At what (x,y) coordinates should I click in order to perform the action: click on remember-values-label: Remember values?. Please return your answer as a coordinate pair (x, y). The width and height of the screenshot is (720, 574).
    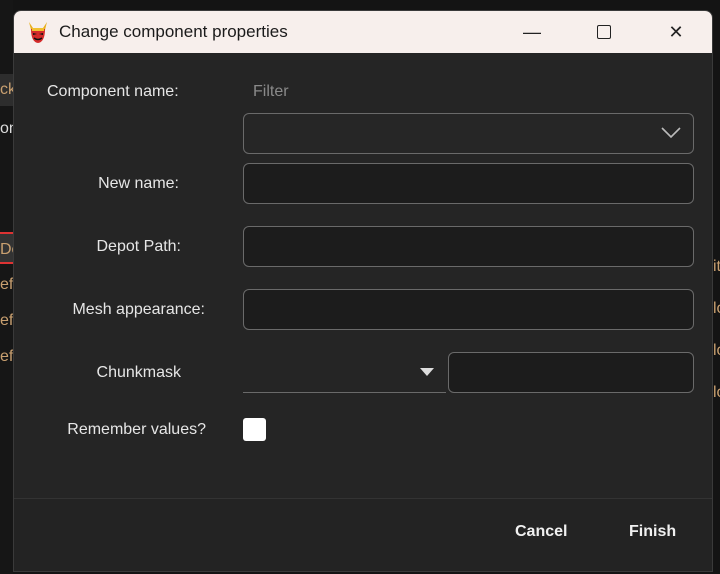
    Looking at the image, I should click on (136, 429).